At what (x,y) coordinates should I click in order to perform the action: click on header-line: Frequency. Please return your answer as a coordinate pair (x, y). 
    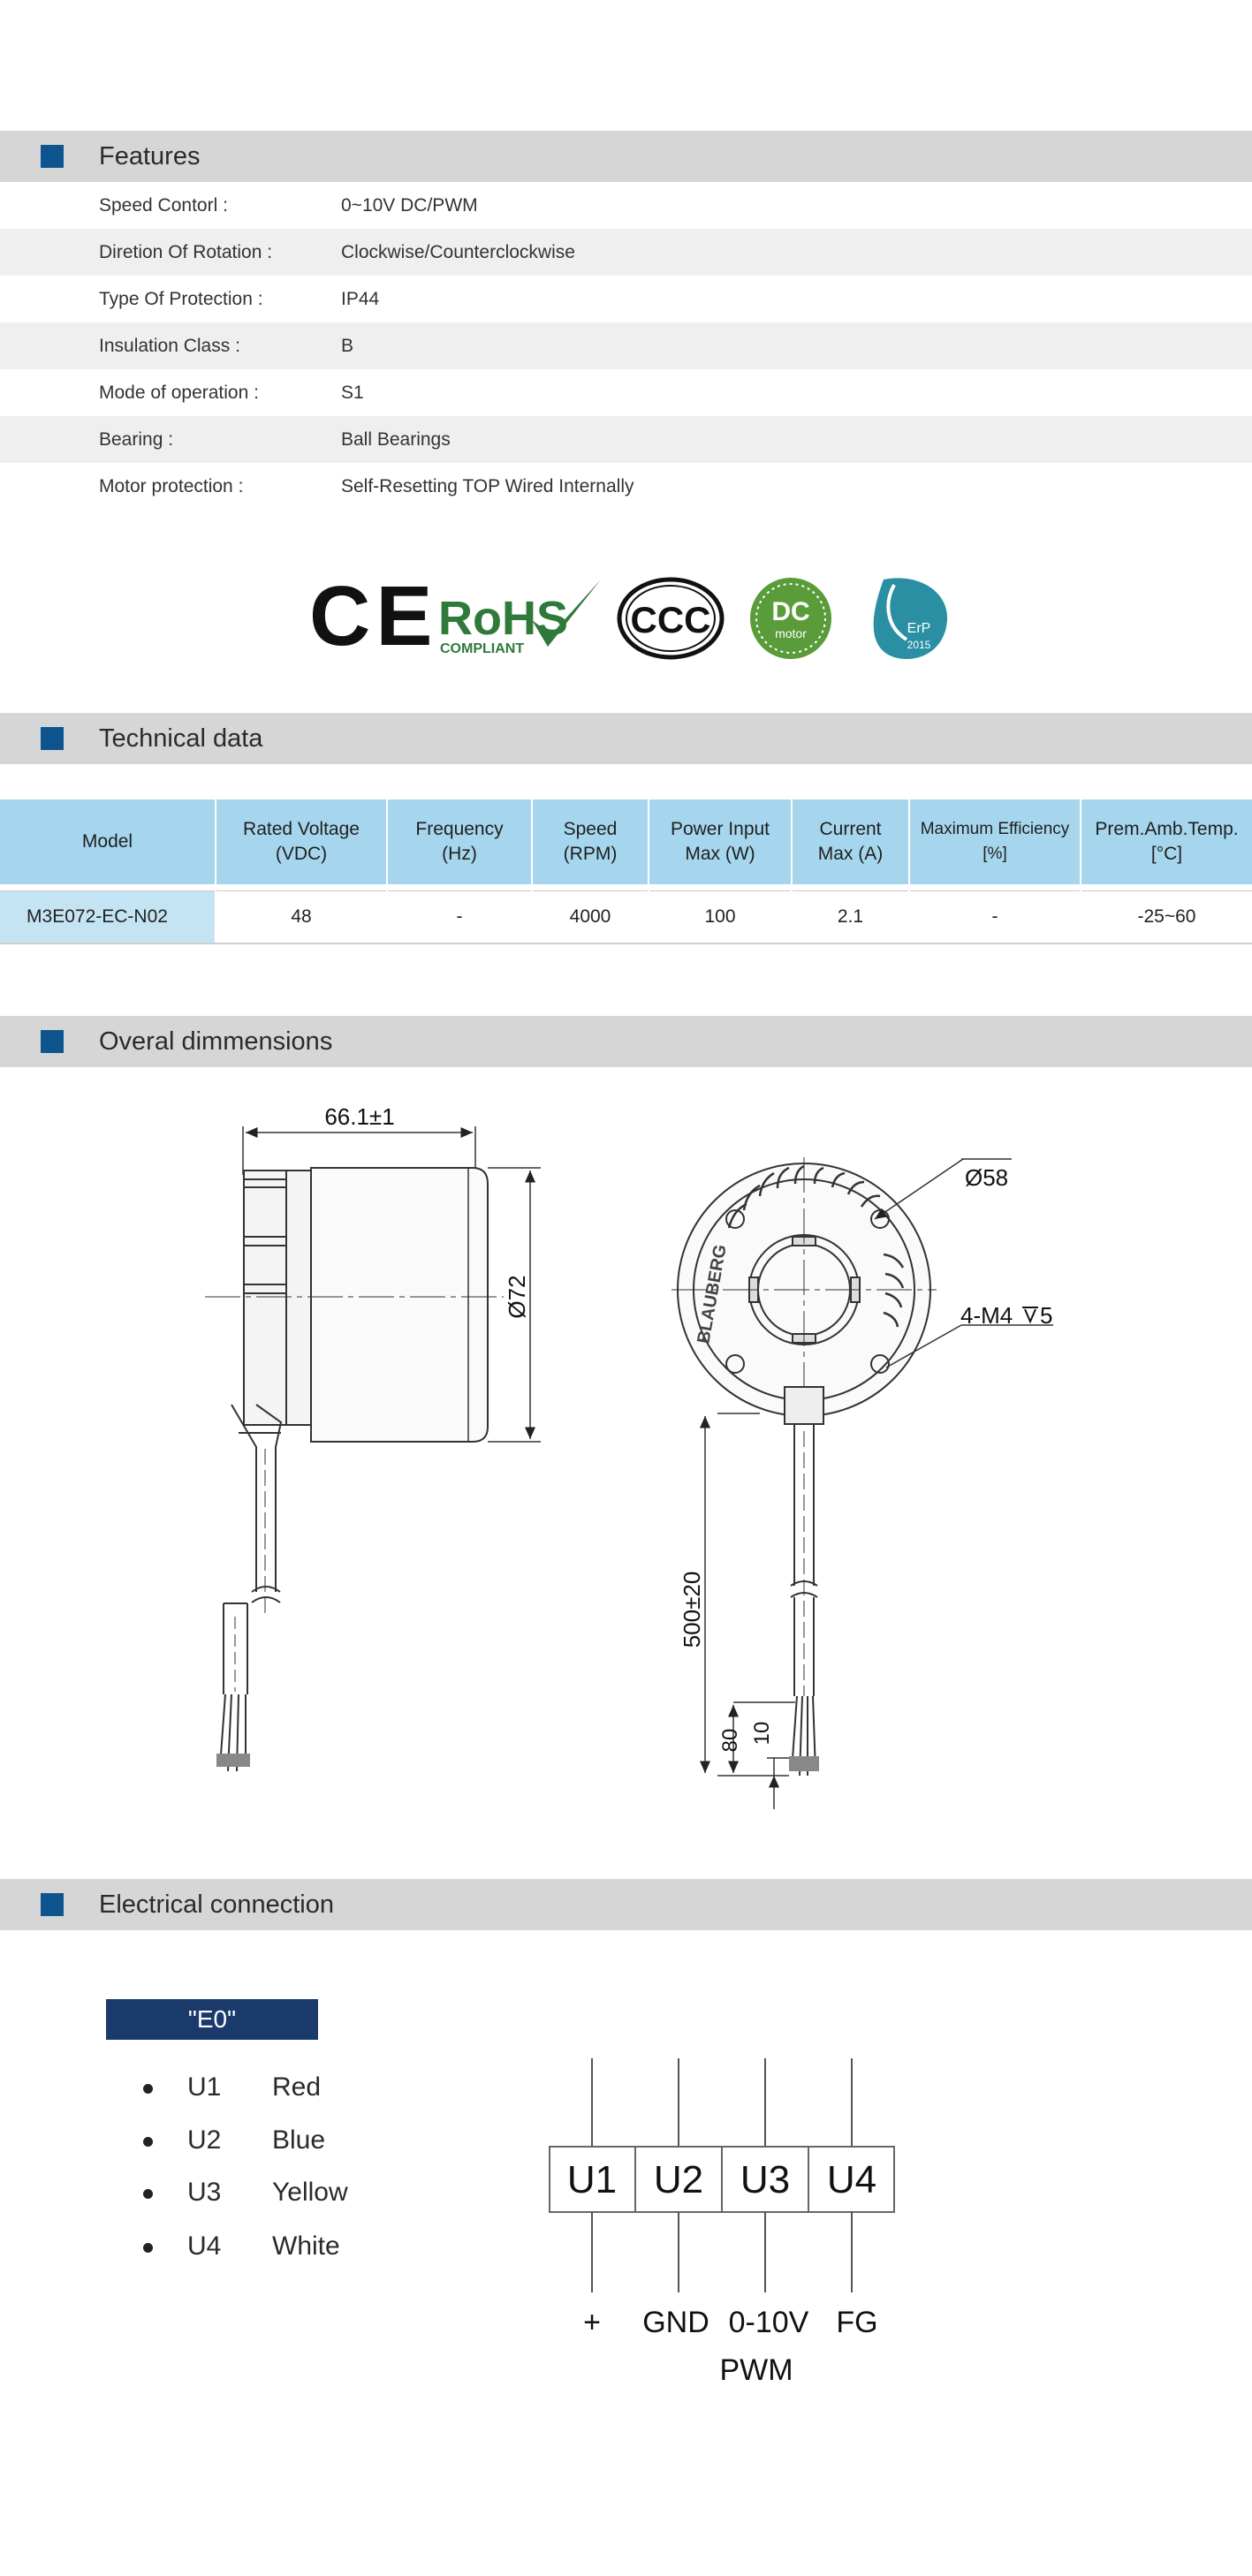
    Looking at the image, I should click on (459, 829).